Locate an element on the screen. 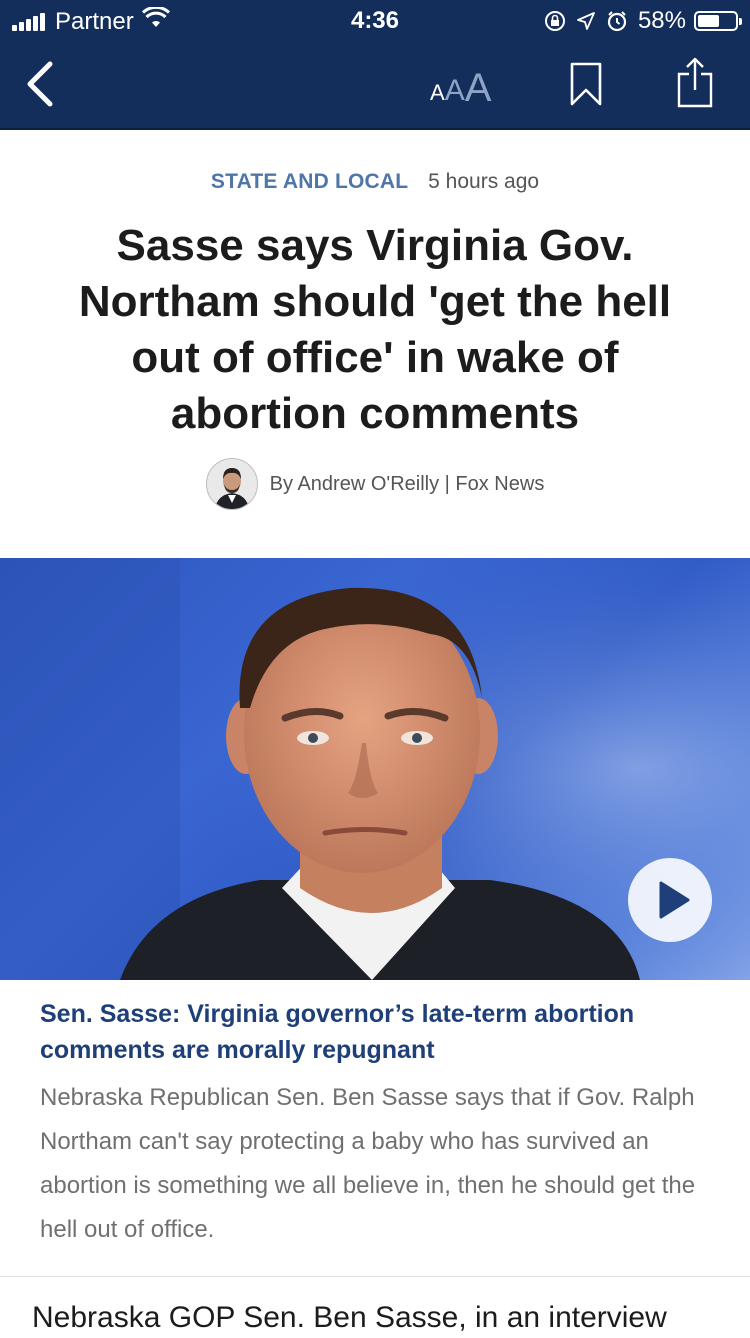 Image resolution: width=750 pixels, height=1338 pixels. share-icon is located at coordinates (695, 82).